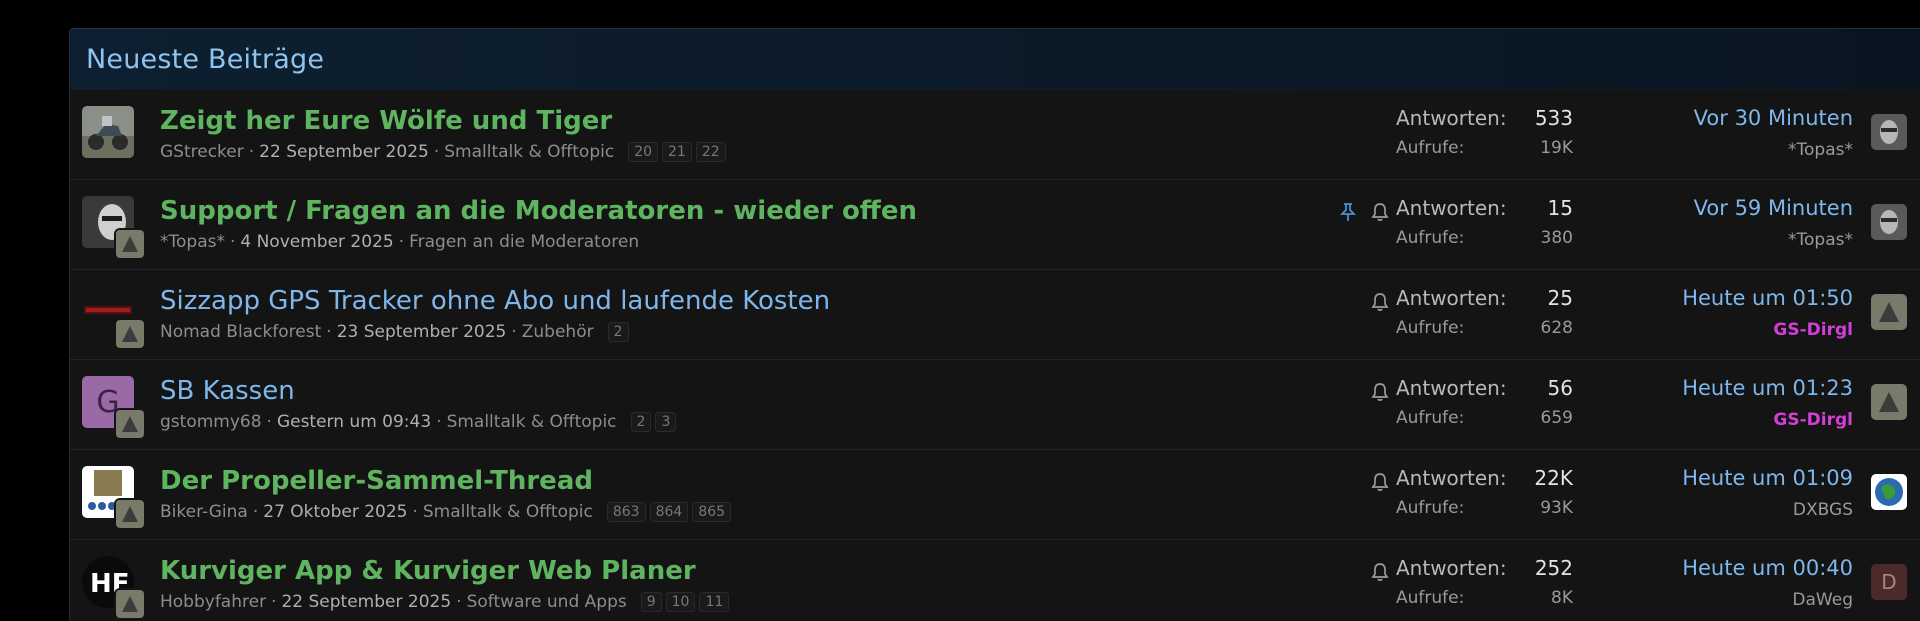  Describe the element at coordinates (1767, 568) in the screenshot. I see `last-post-time: Heute um 00:40` at that location.